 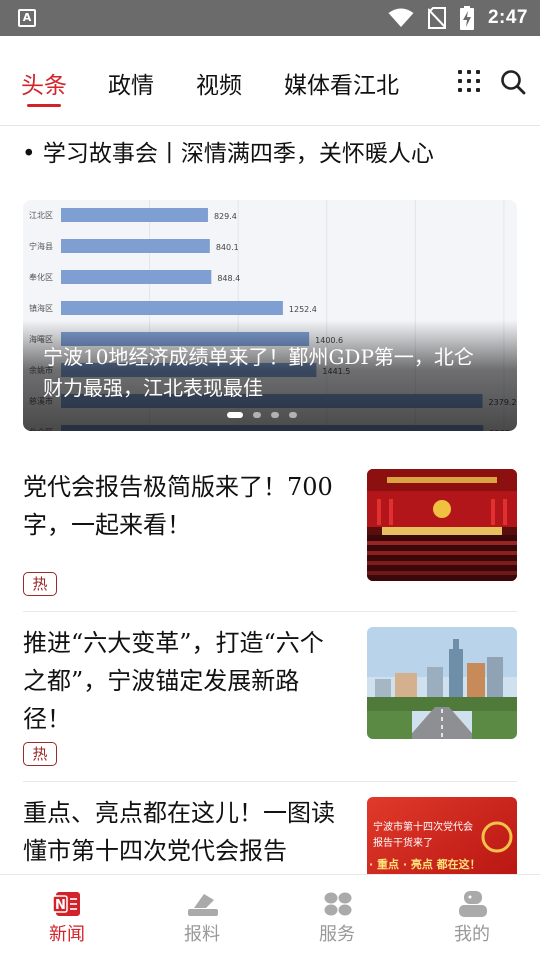 What do you see at coordinates (67, 917) in the screenshot?
I see `nav-news: N 新闻` at bounding box center [67, 917].